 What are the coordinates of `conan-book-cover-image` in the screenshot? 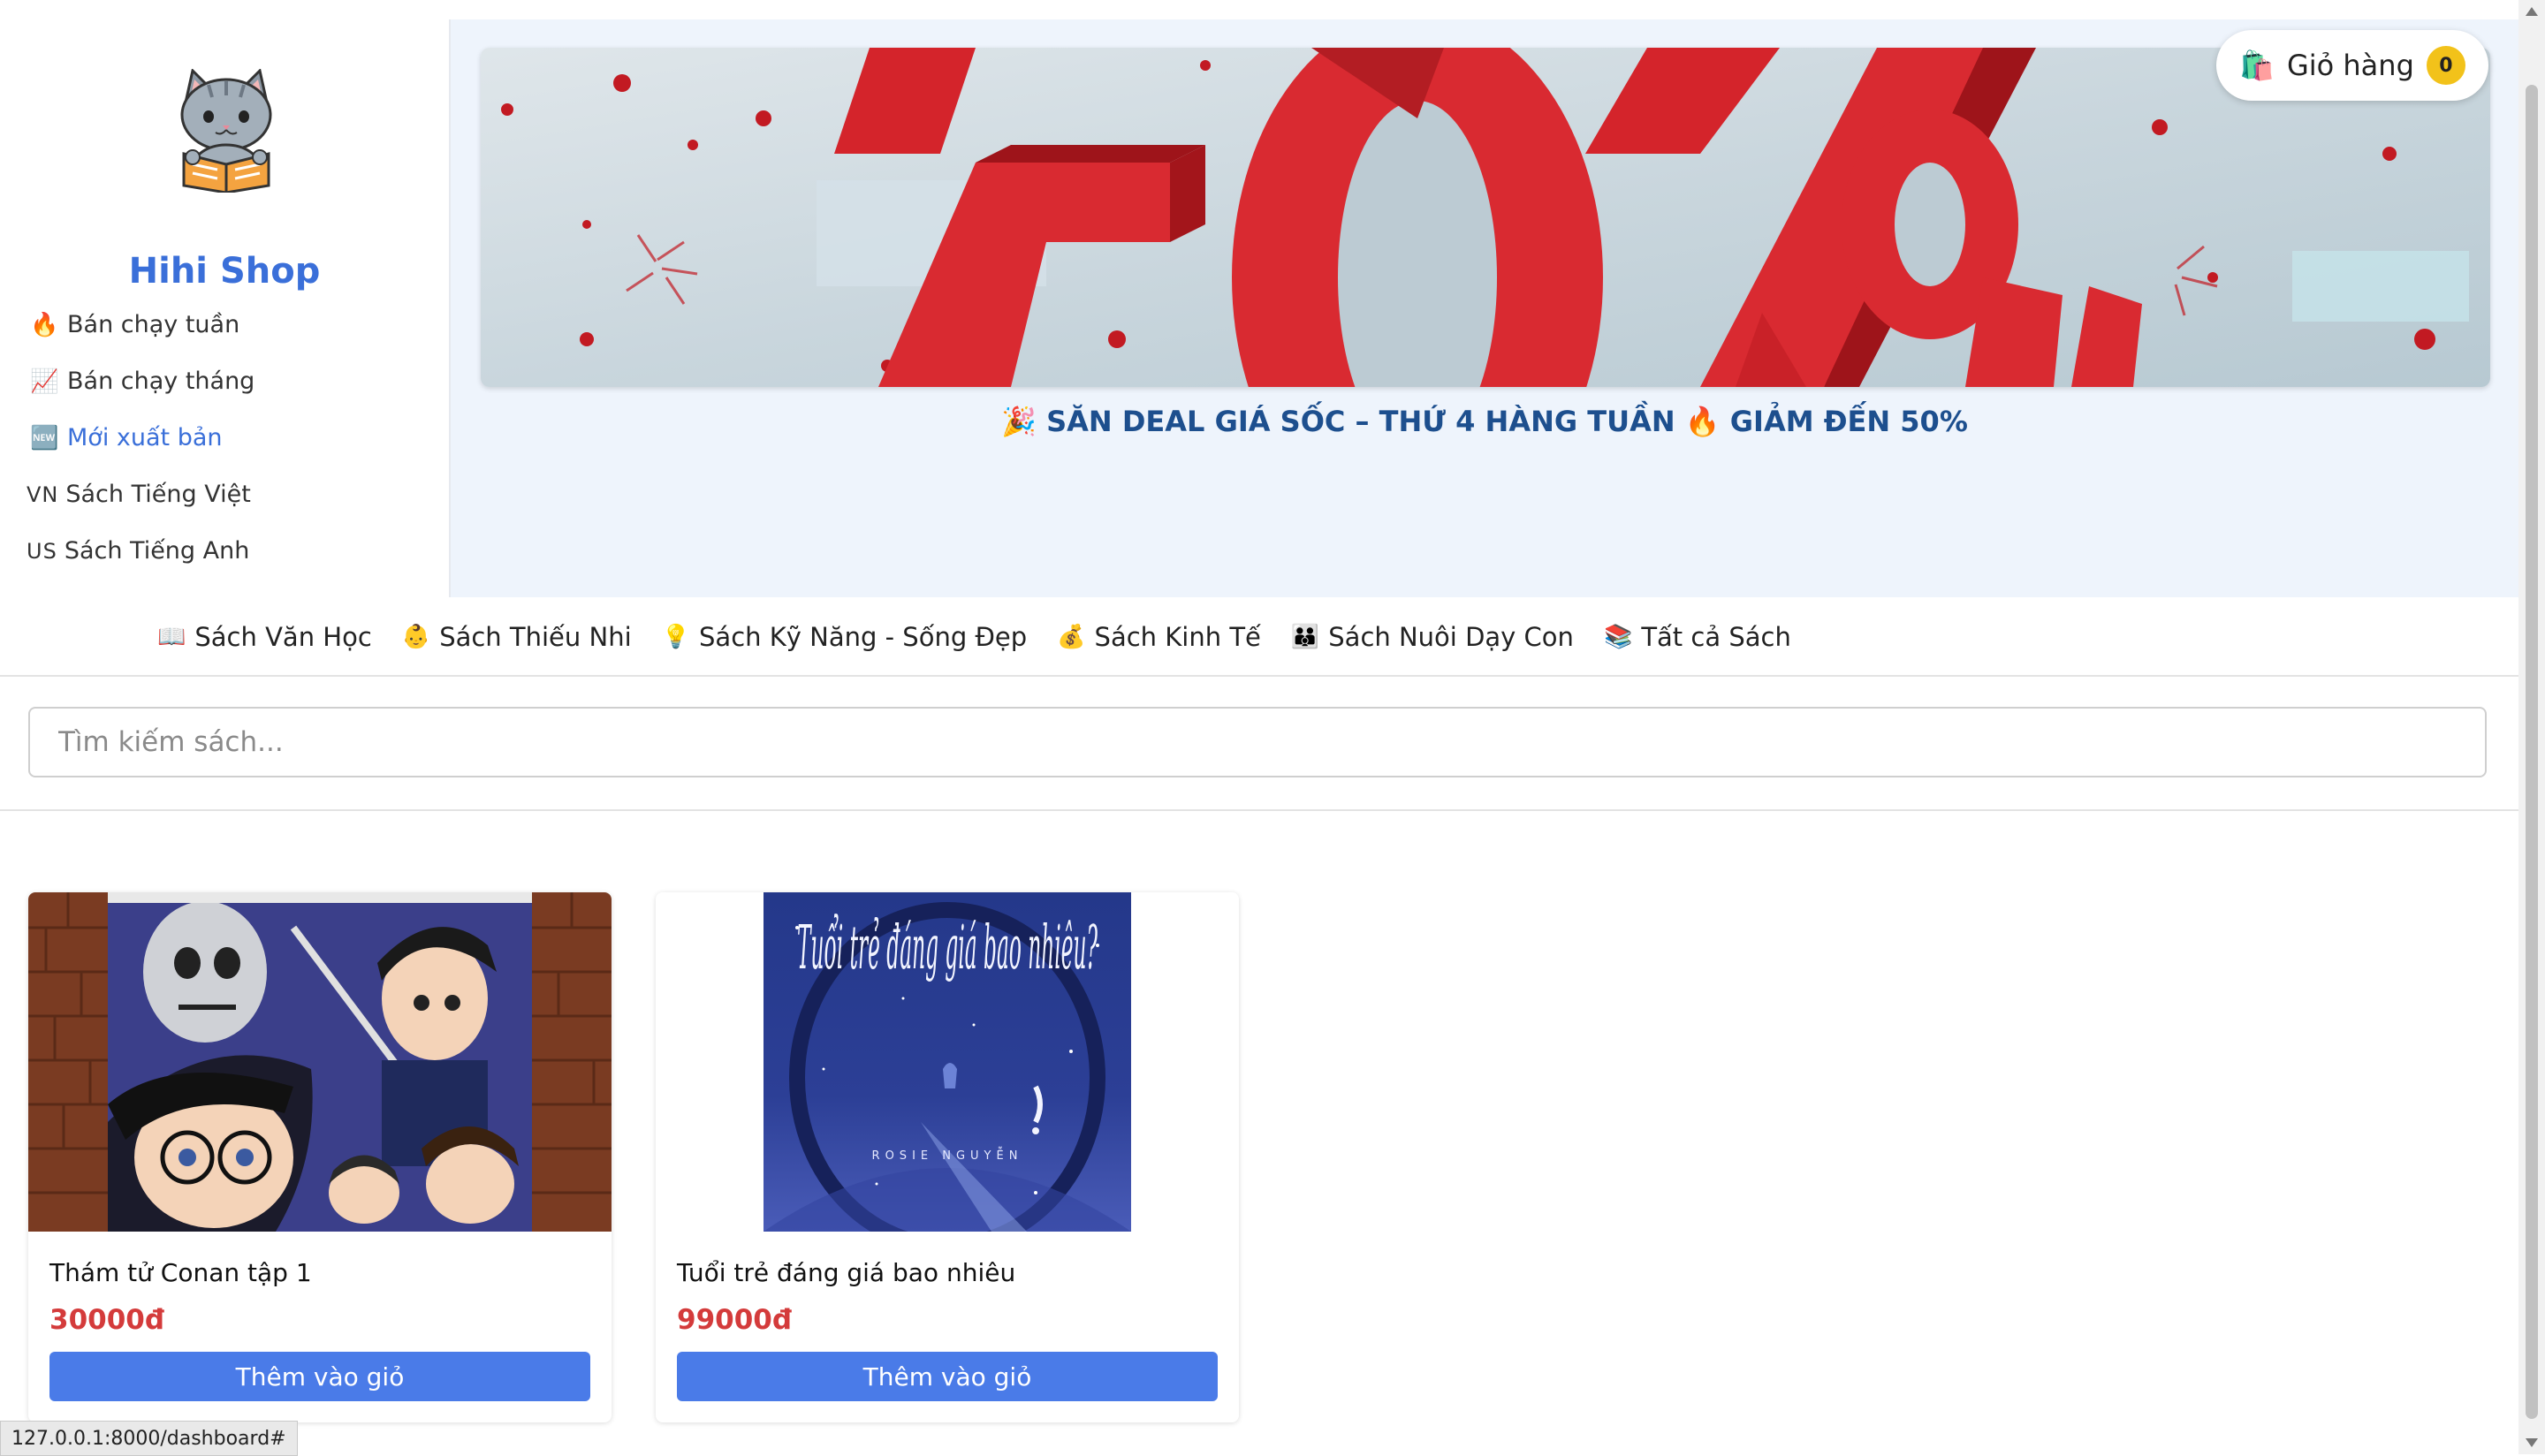 It's located at (320, 1062).